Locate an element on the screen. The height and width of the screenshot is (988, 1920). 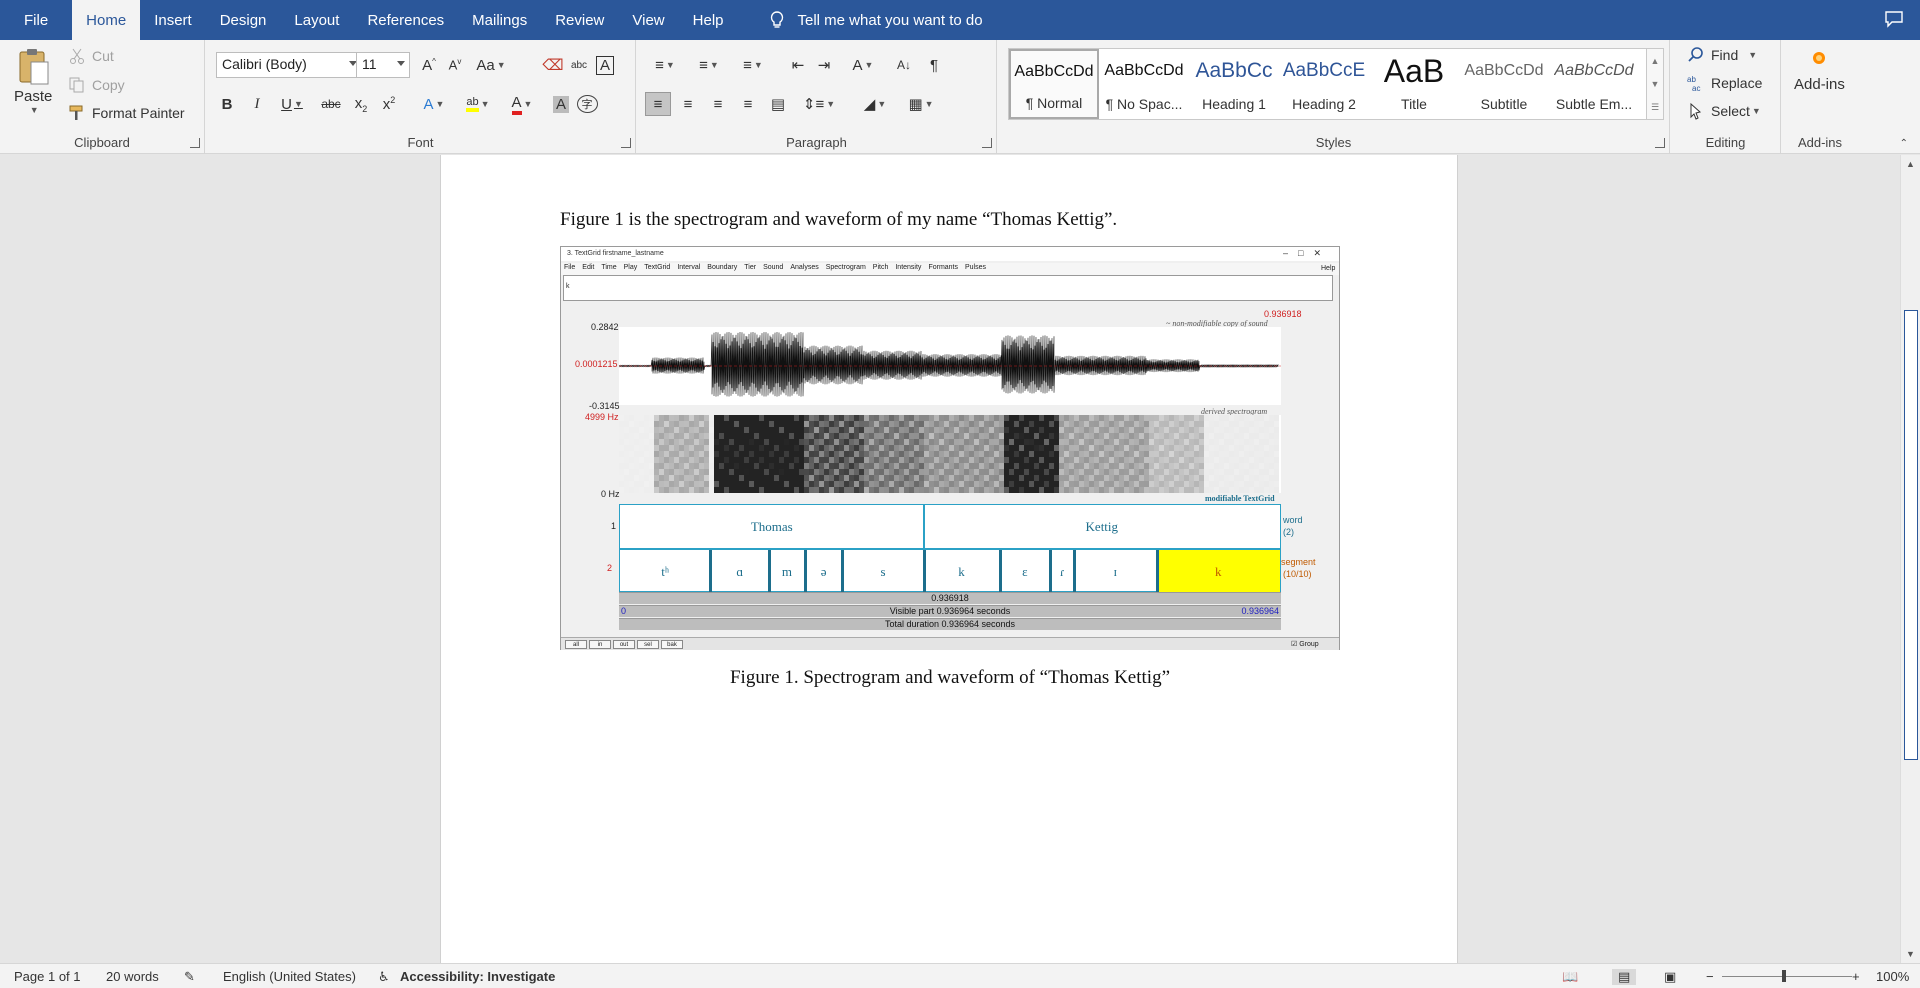
scroll-up-icon: ▲ is located at coordinates (1910, 164).